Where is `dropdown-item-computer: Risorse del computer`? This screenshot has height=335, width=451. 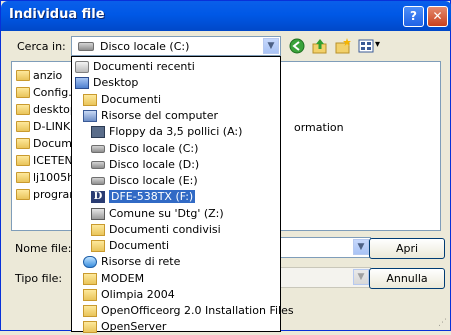
dropdown-item-computer: Risorse del computer is located at coordinates (185, 116).